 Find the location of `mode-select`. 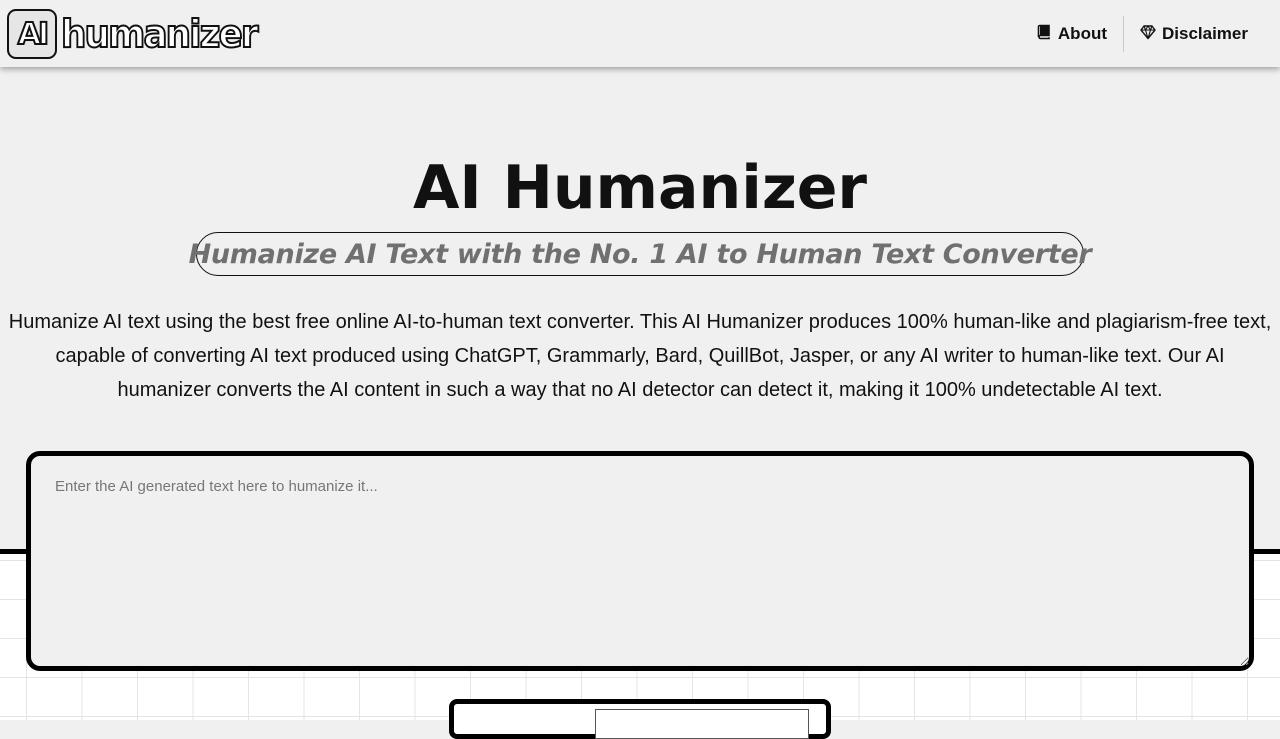

mode-select is located at coordinates (702, 724).